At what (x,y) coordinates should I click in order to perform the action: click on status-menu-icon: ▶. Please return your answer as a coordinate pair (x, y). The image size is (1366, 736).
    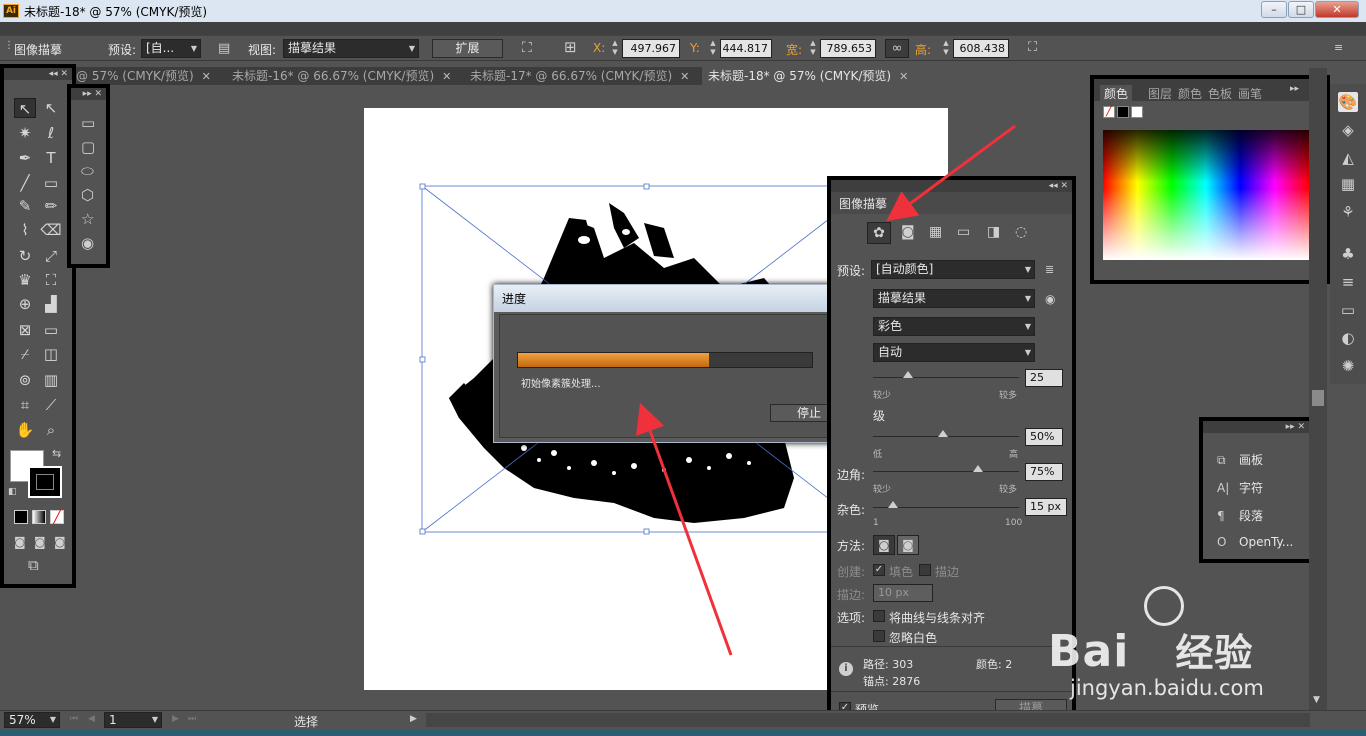
    Looking at the image, I should click on (413, 719).